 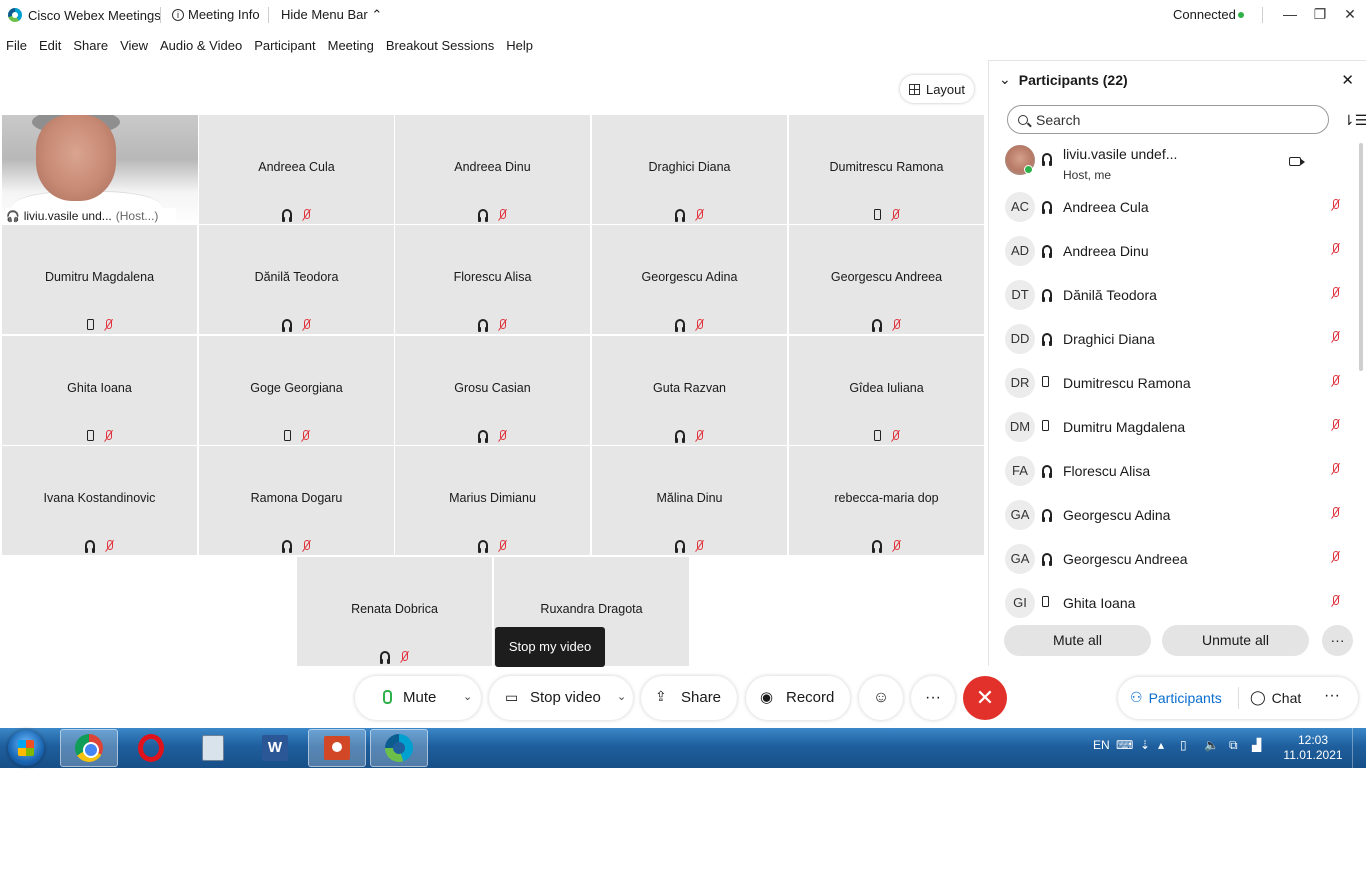 I want to click on participants-tab: ⚇ Participants, so click(x=1176, y=697).